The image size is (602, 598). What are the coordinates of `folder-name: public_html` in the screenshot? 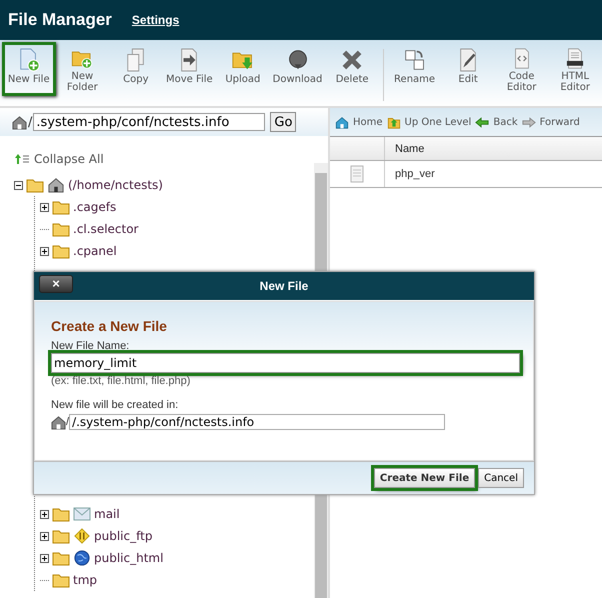 It's located at (129, 558).